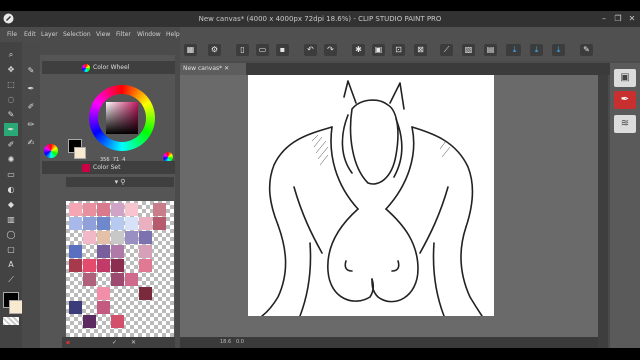 The height and width of the screenshot is (360, 640). I want to click on fill-tool-icon: ◆, so click(11, 204).